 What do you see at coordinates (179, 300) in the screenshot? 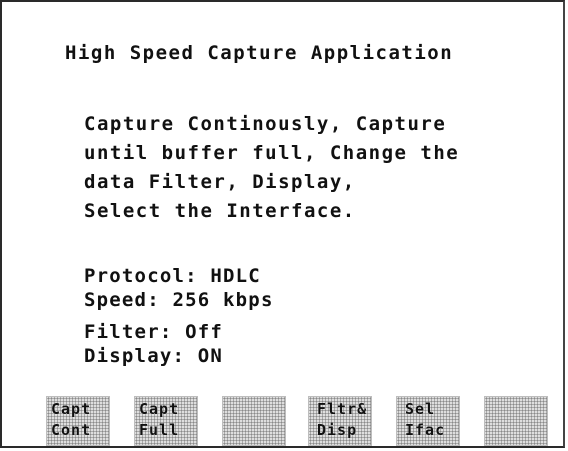
I see `speed-status: Speed: 256 kbps` at bounding box center [179, 300].